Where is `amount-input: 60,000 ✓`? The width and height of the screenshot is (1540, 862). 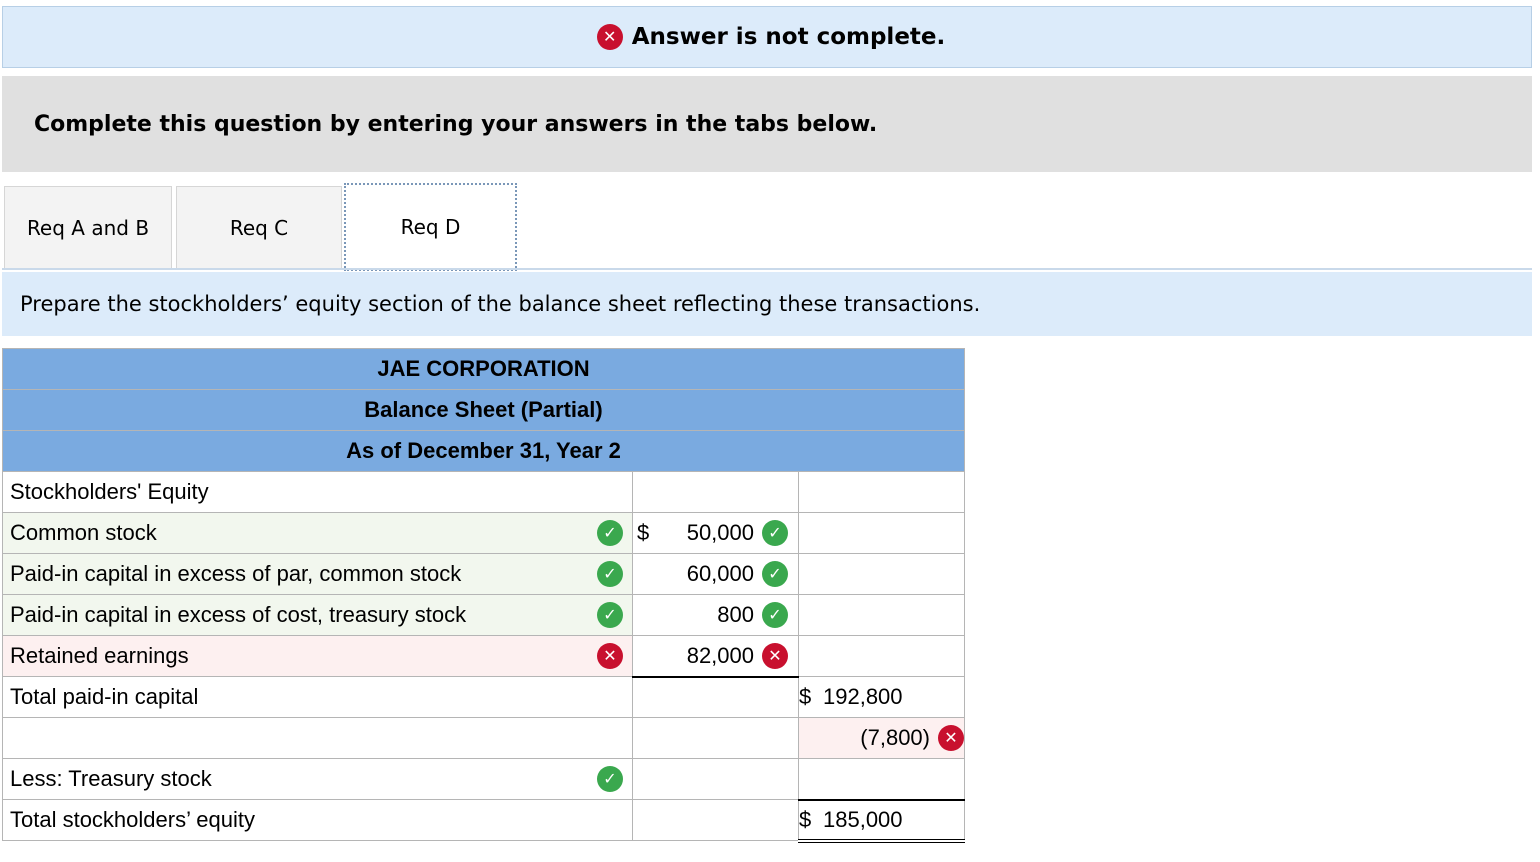
amount-input: 60,000 ✓ is located at coordinates (715, 574).